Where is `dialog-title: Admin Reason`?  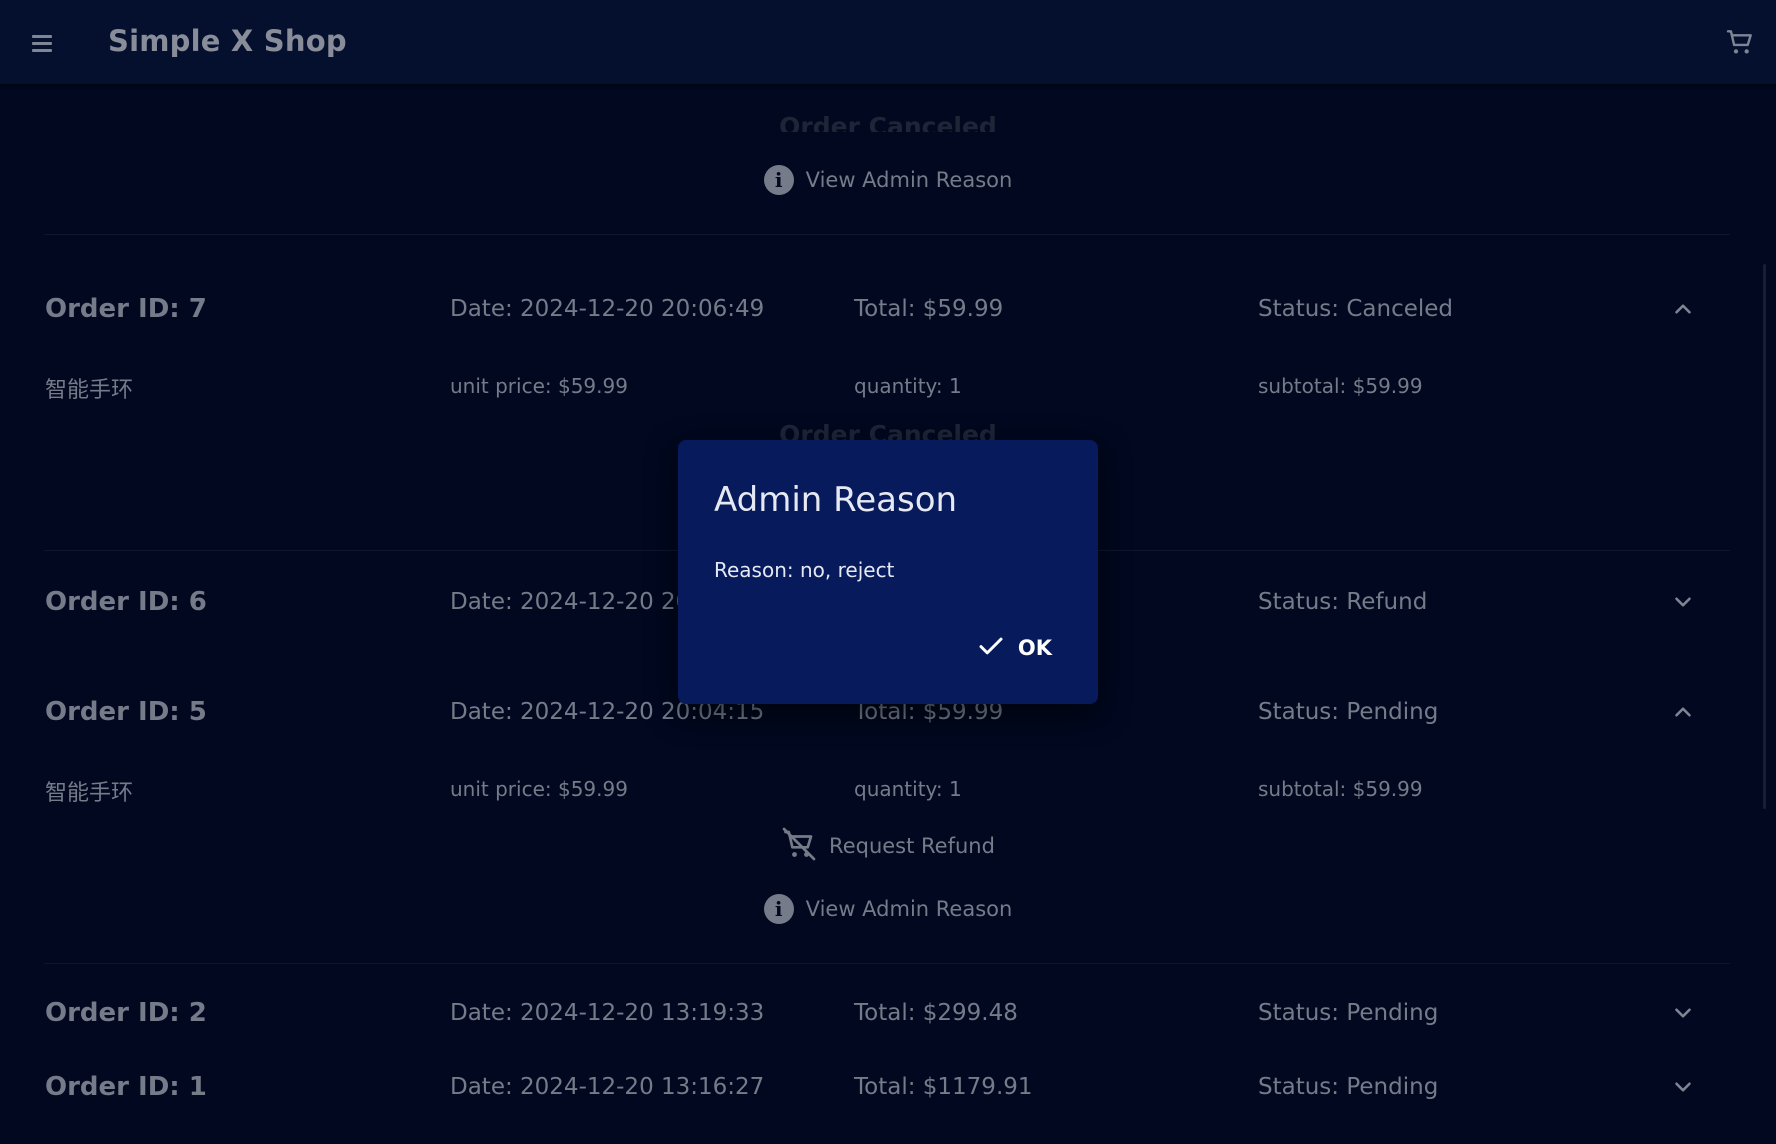 dialog-title: Admin Reason is located at coordinates (836, 500).